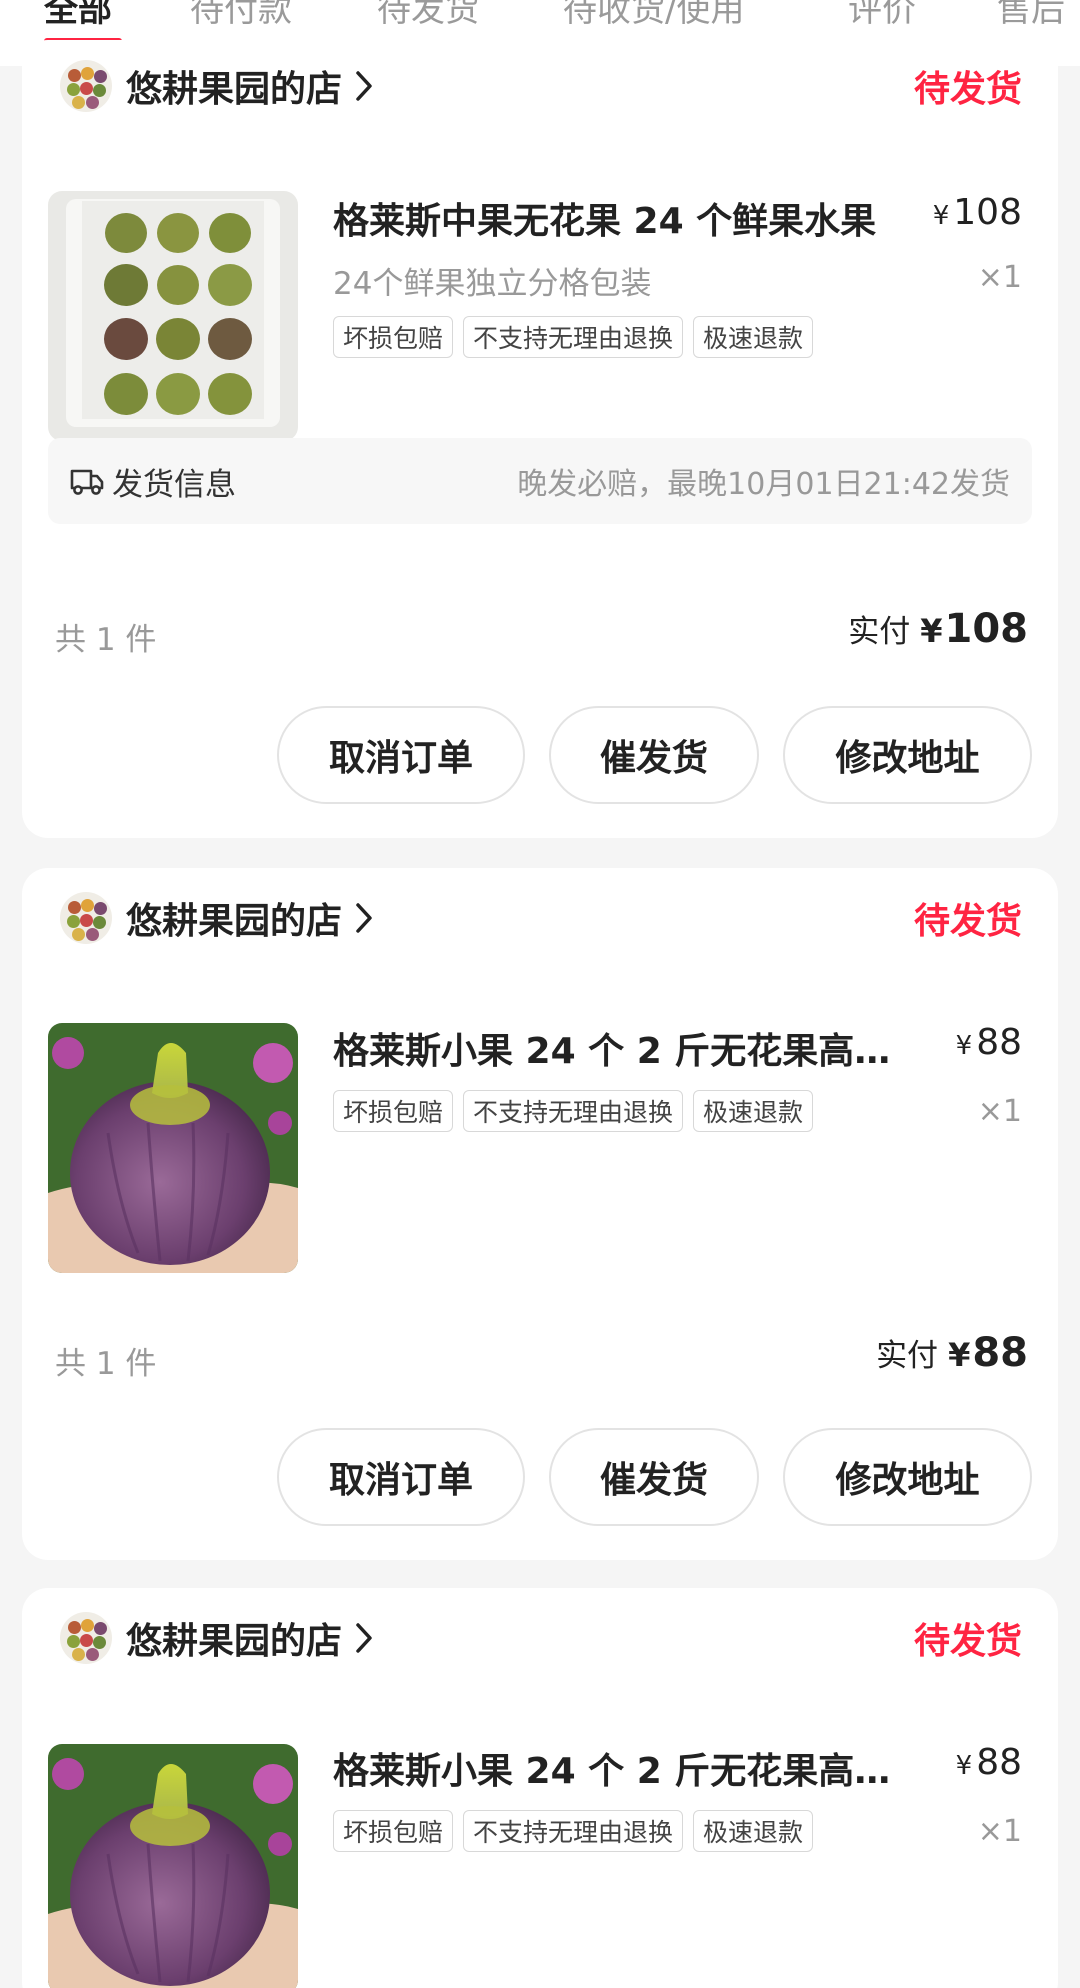  Describe the element at coordinates (1031, 15) in the screenshot. I see `tab-after-sales: 售后` at that location.